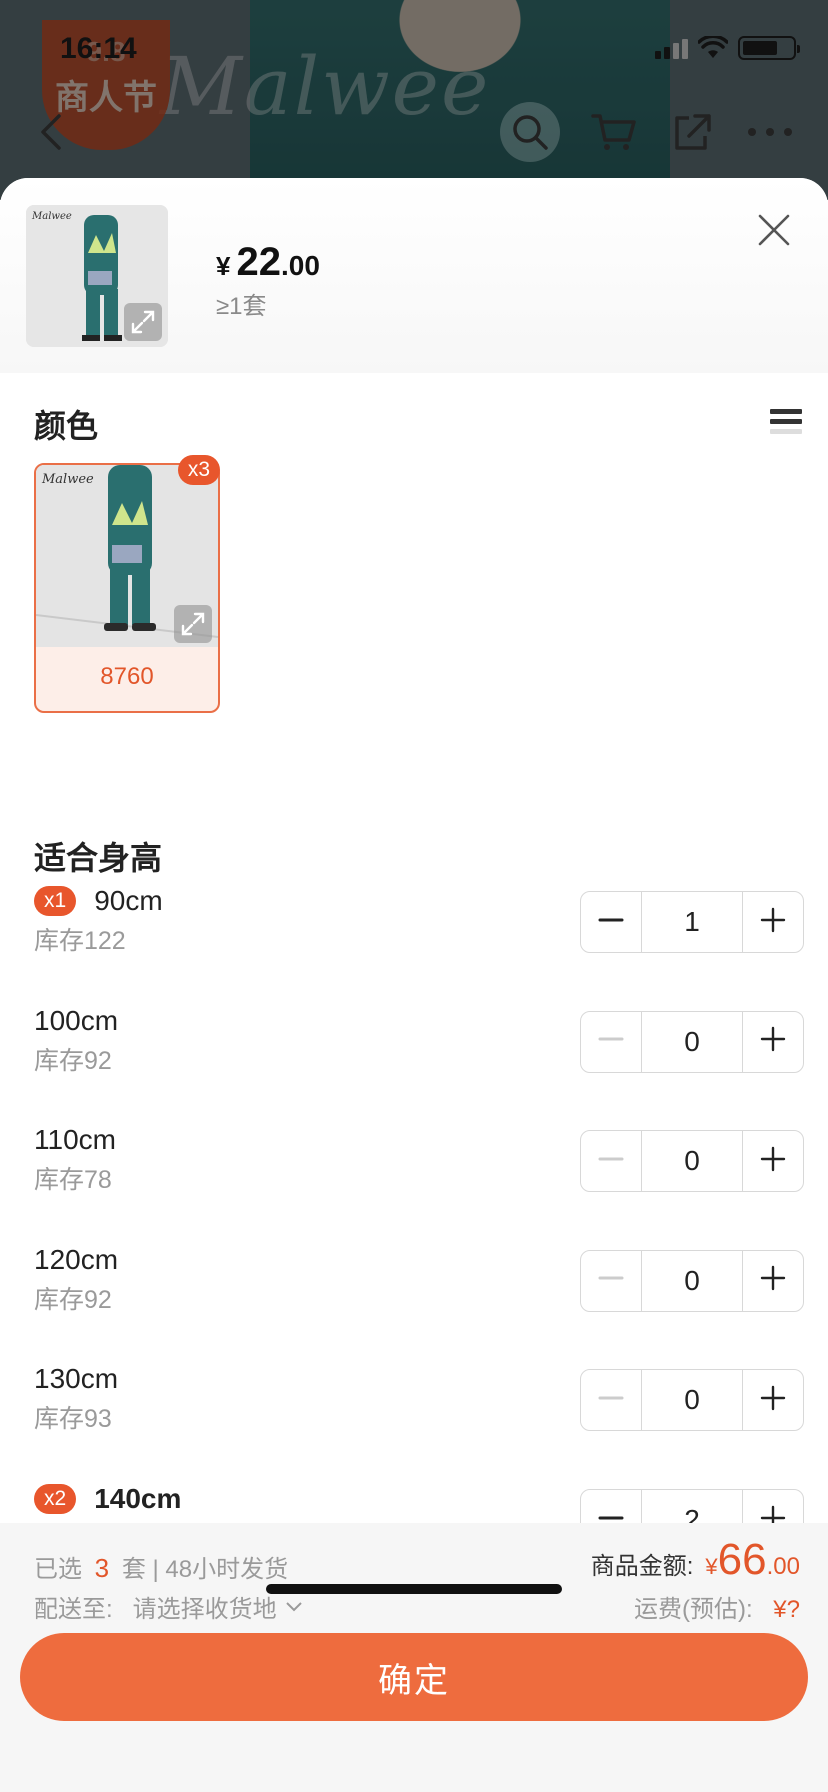 This screenshot has width=828, height=1792. Describe the element at coordinates (711, 1566) in the screenshot. I see `total-currency: ¥` at that location.